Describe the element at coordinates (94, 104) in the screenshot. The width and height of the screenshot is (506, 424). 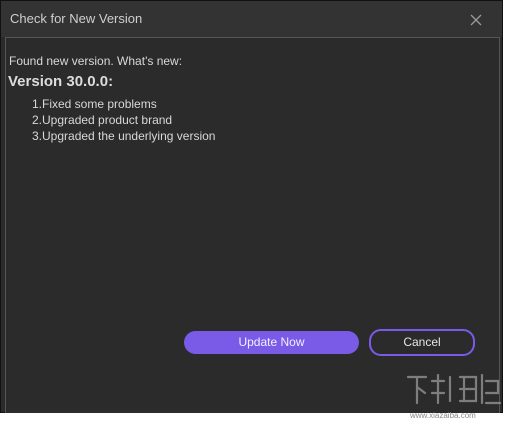
I see `release-note-item: 1.Fixed some problems` at that location.